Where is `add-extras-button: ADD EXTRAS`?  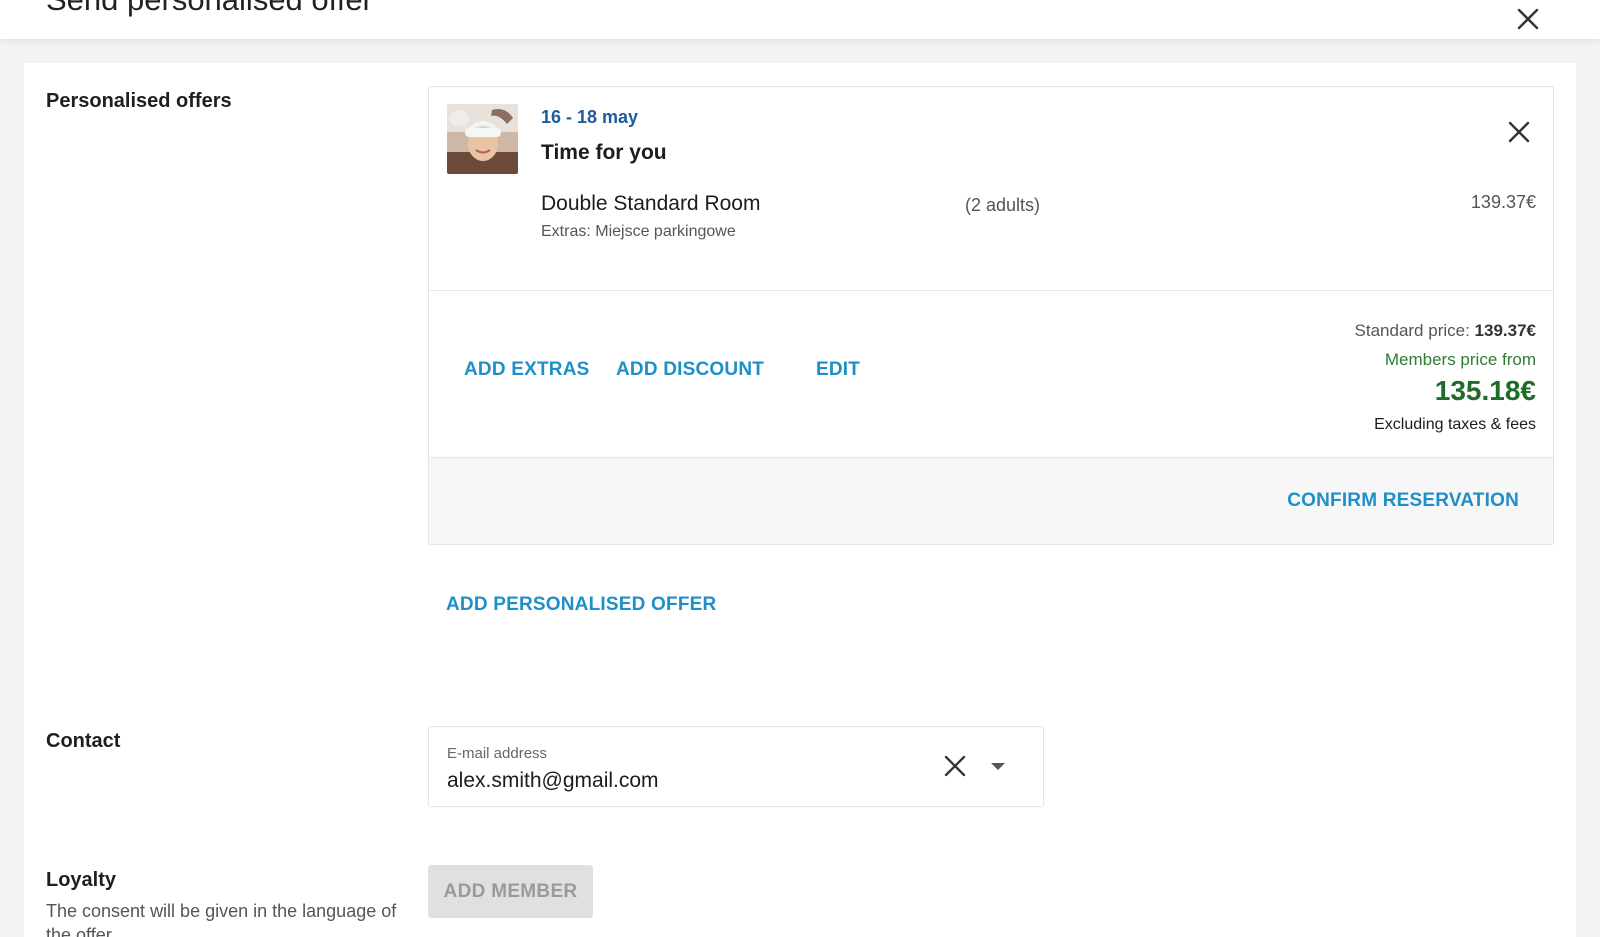
add-extras-button: ADD EXTRAS is located at coordinates (527, 370).